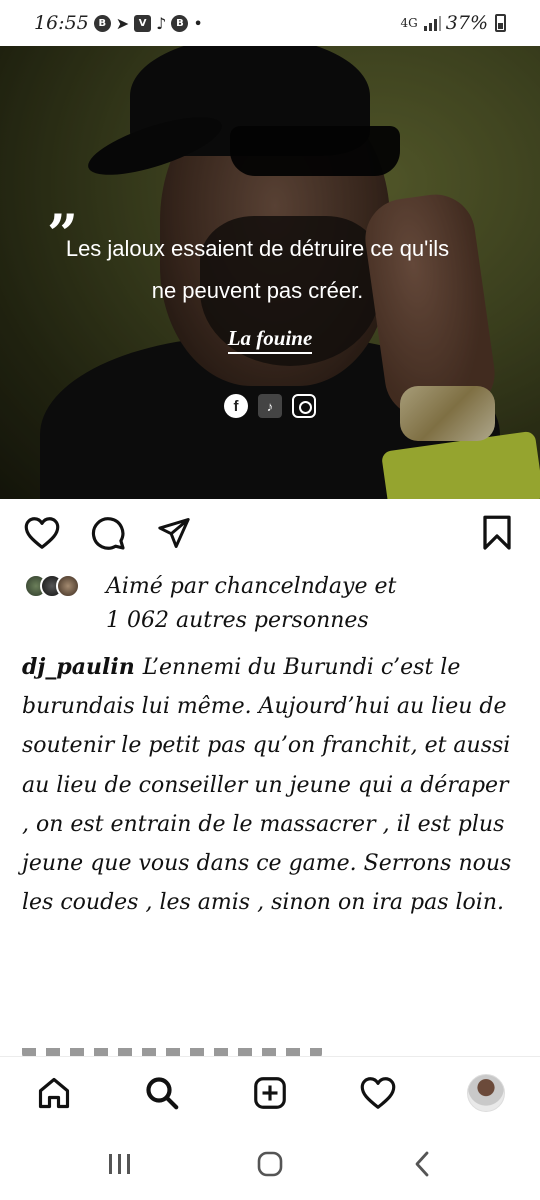 This screenshot has height=1200, width=540. I want to click on system-navigation, so click(270, 1164).